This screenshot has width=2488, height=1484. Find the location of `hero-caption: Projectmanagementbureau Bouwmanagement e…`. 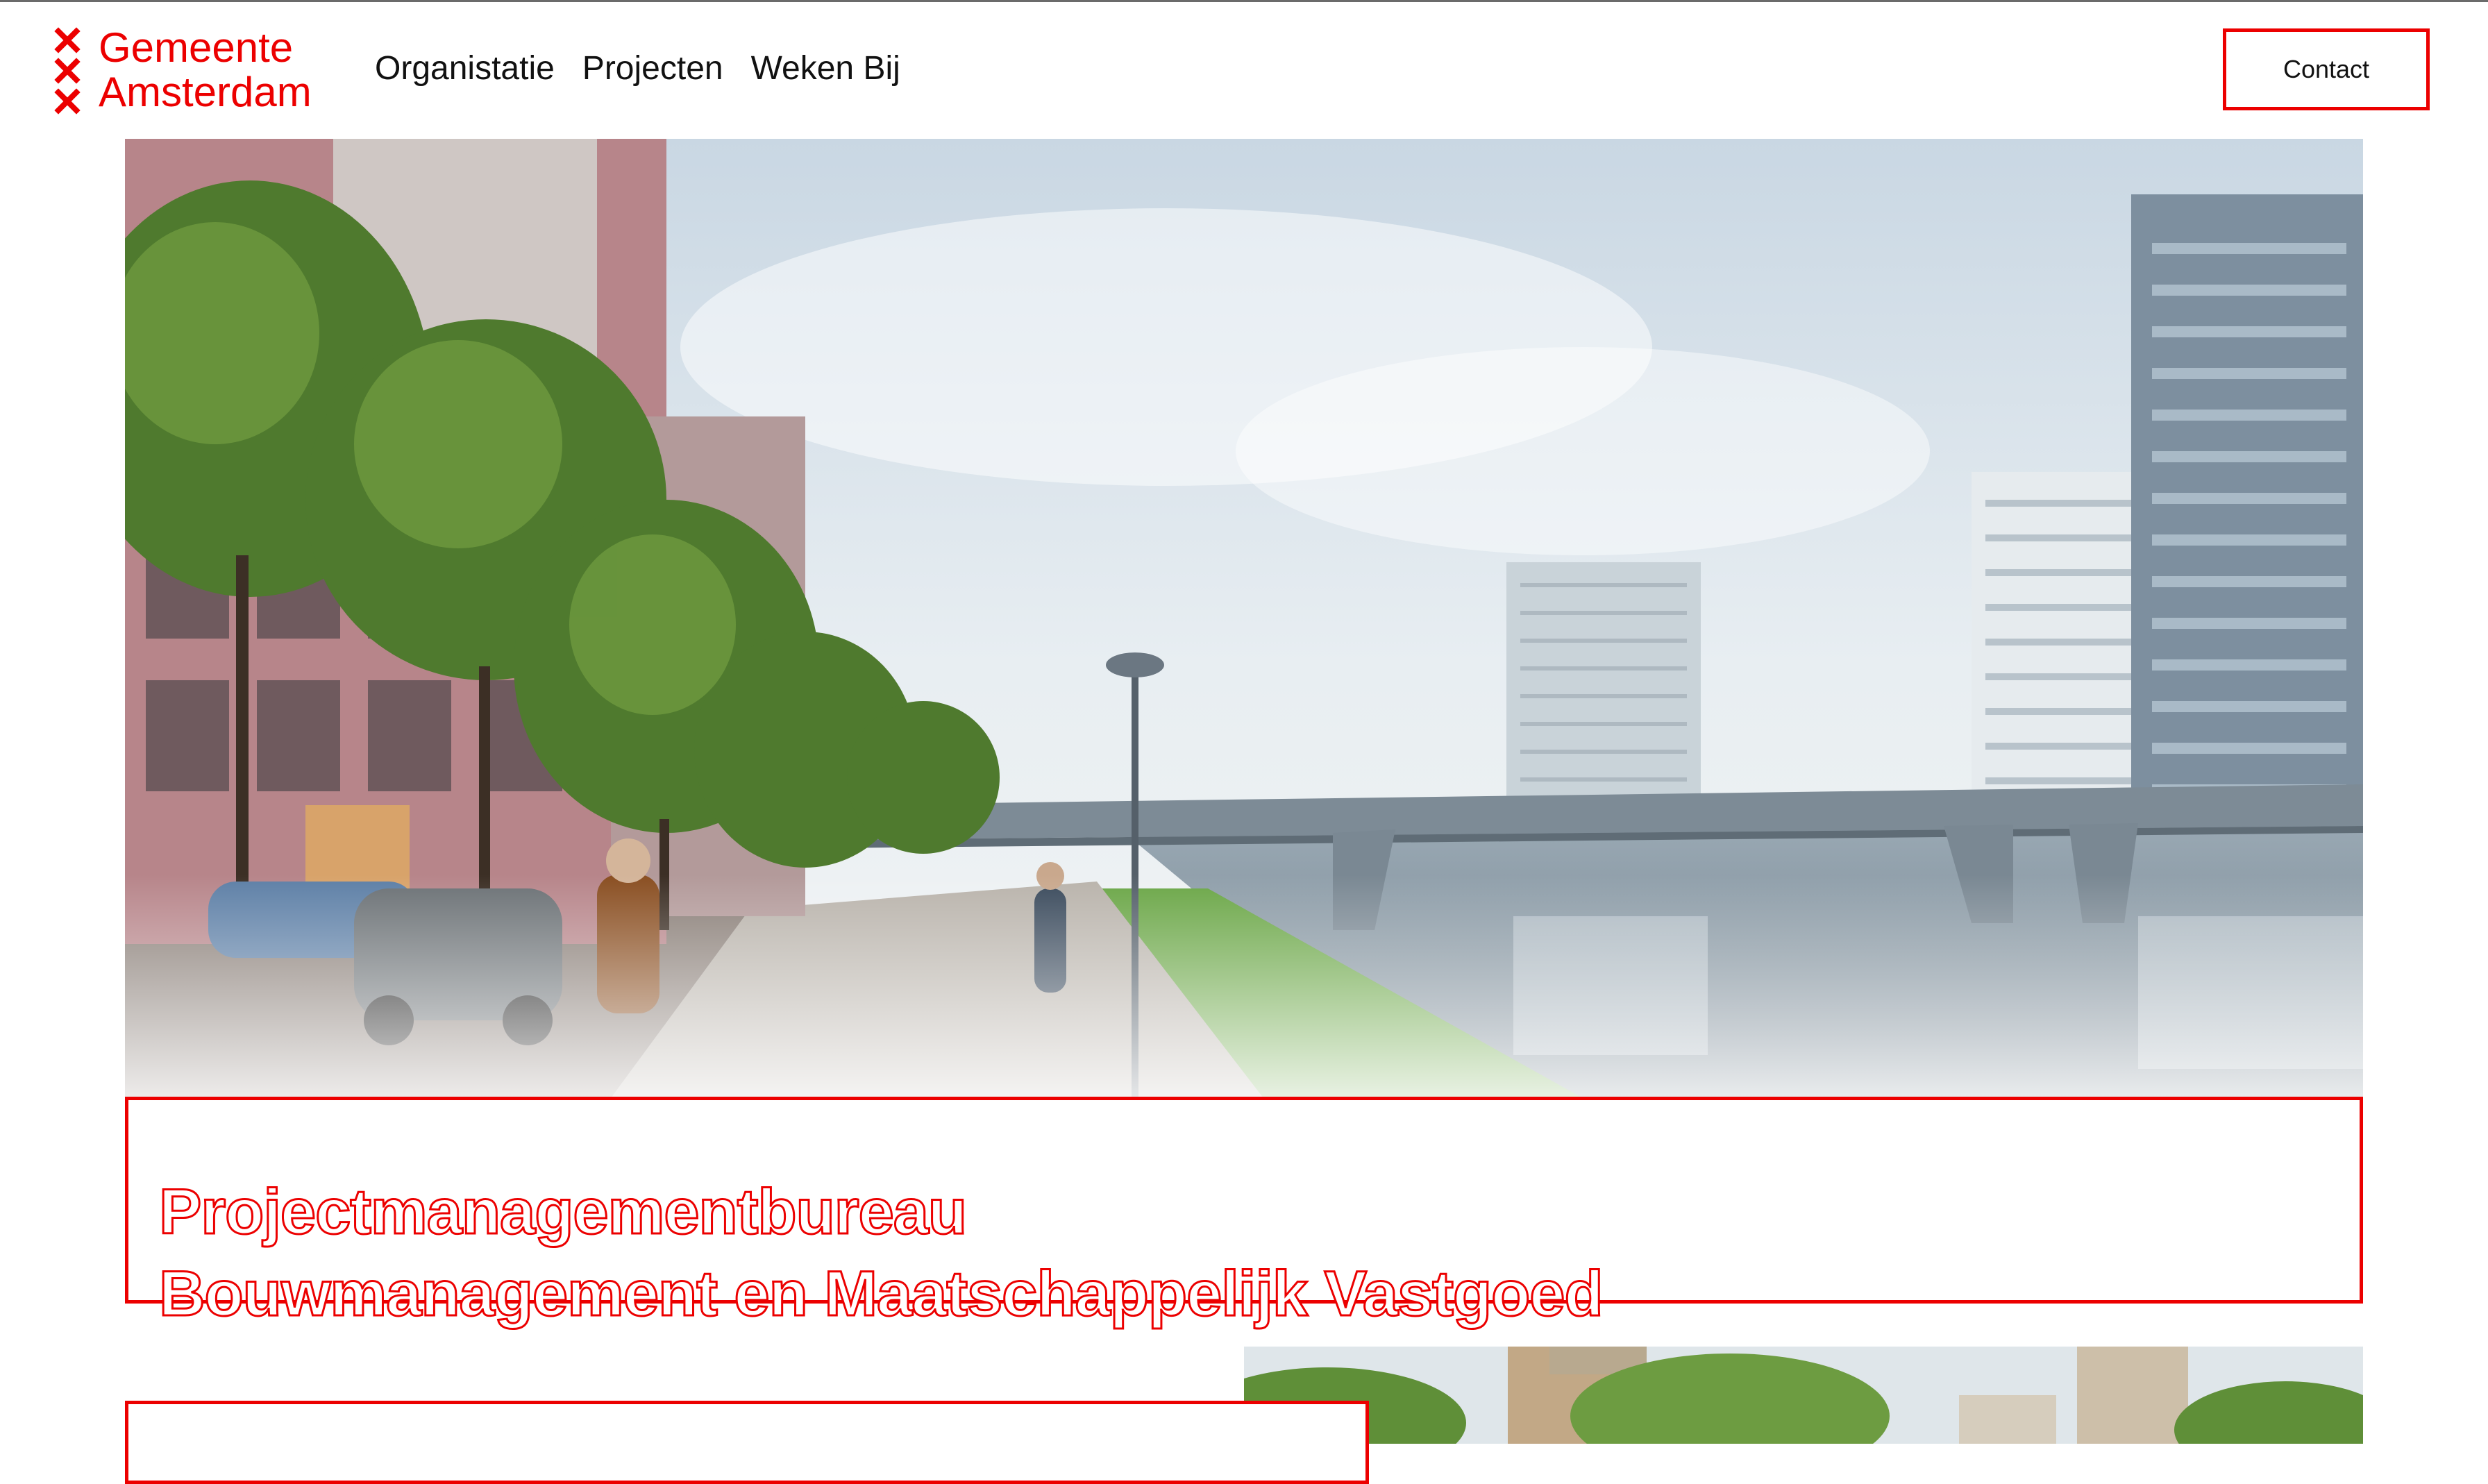

hero-caption: Projectmanagementbureau Bouwmanagement e… is located at coordinates (1244, 1214).